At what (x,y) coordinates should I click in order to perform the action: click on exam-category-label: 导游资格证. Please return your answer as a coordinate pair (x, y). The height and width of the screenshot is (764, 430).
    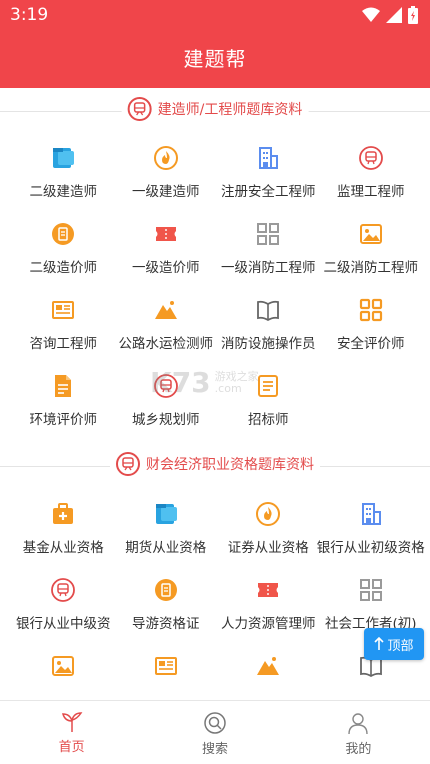
    Looking at the image, I should click on (166, 624).